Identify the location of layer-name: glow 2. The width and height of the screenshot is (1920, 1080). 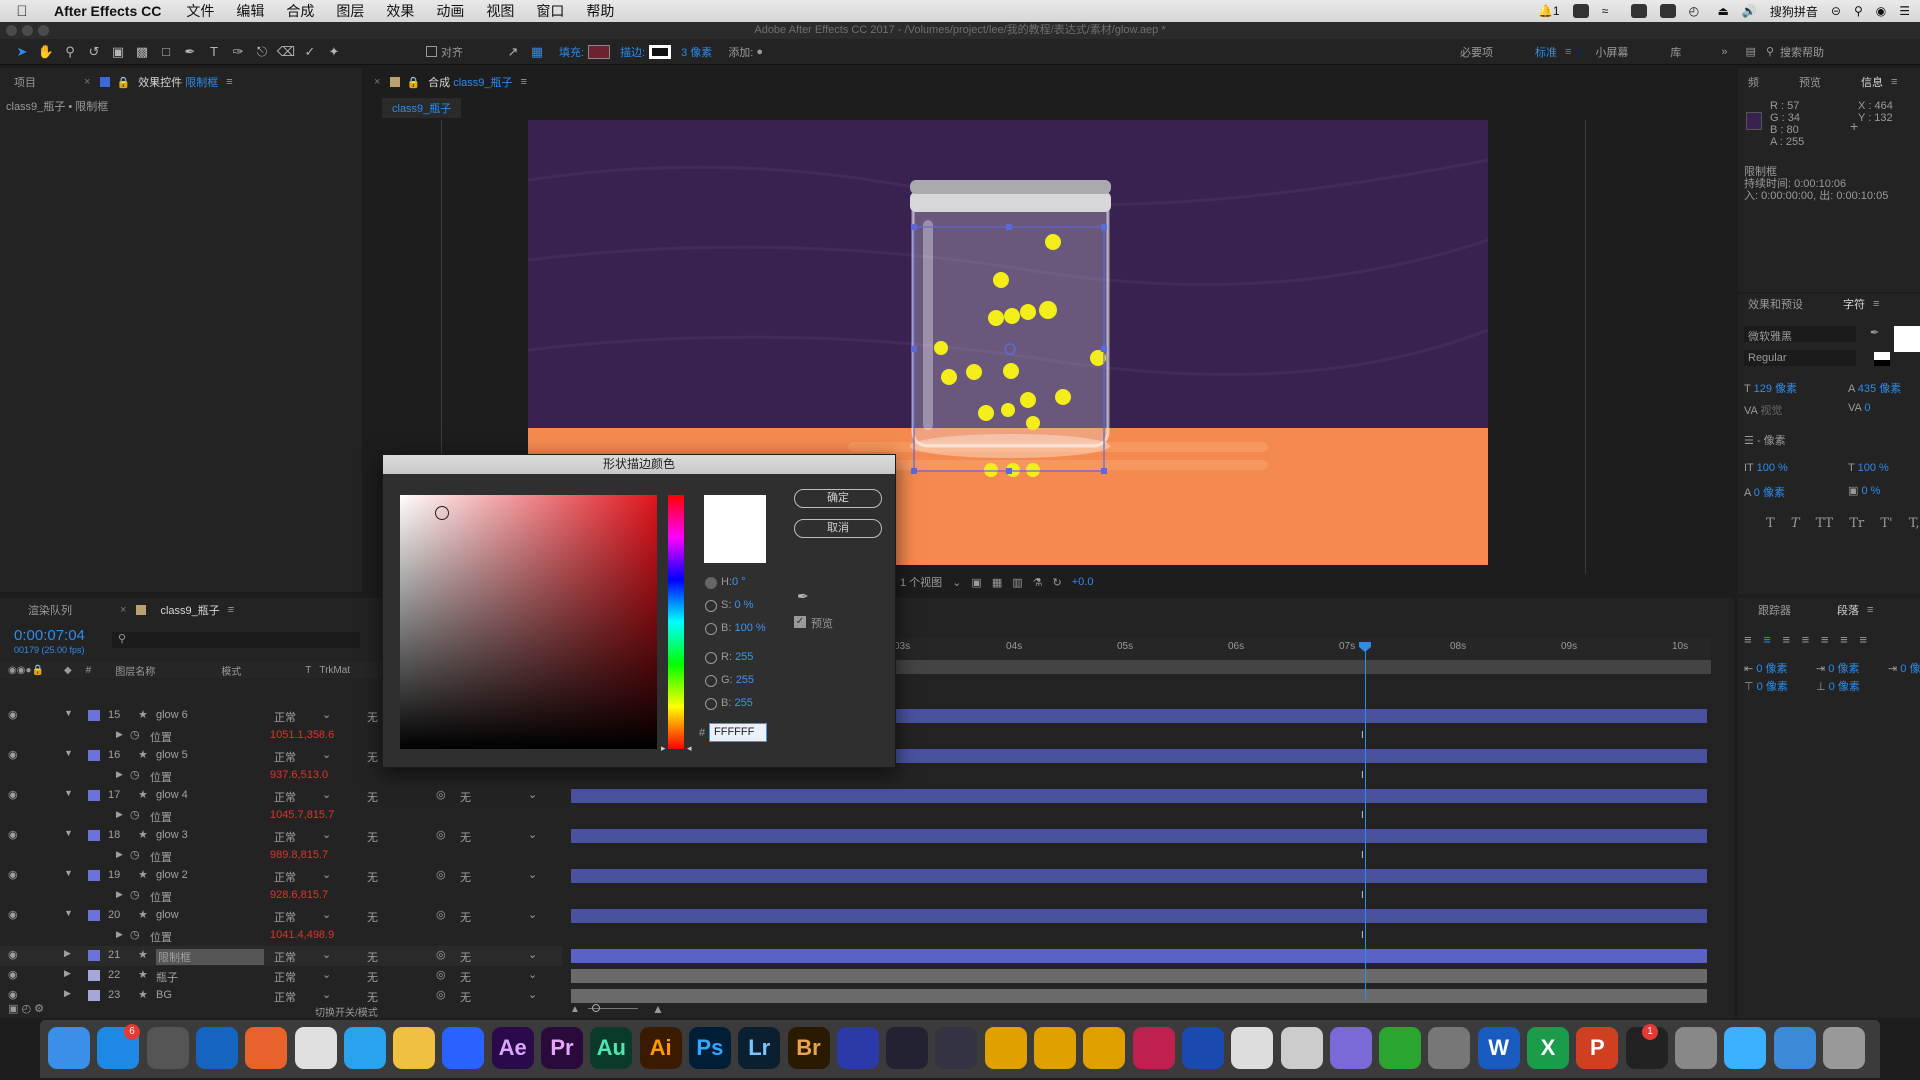
(172, 875).